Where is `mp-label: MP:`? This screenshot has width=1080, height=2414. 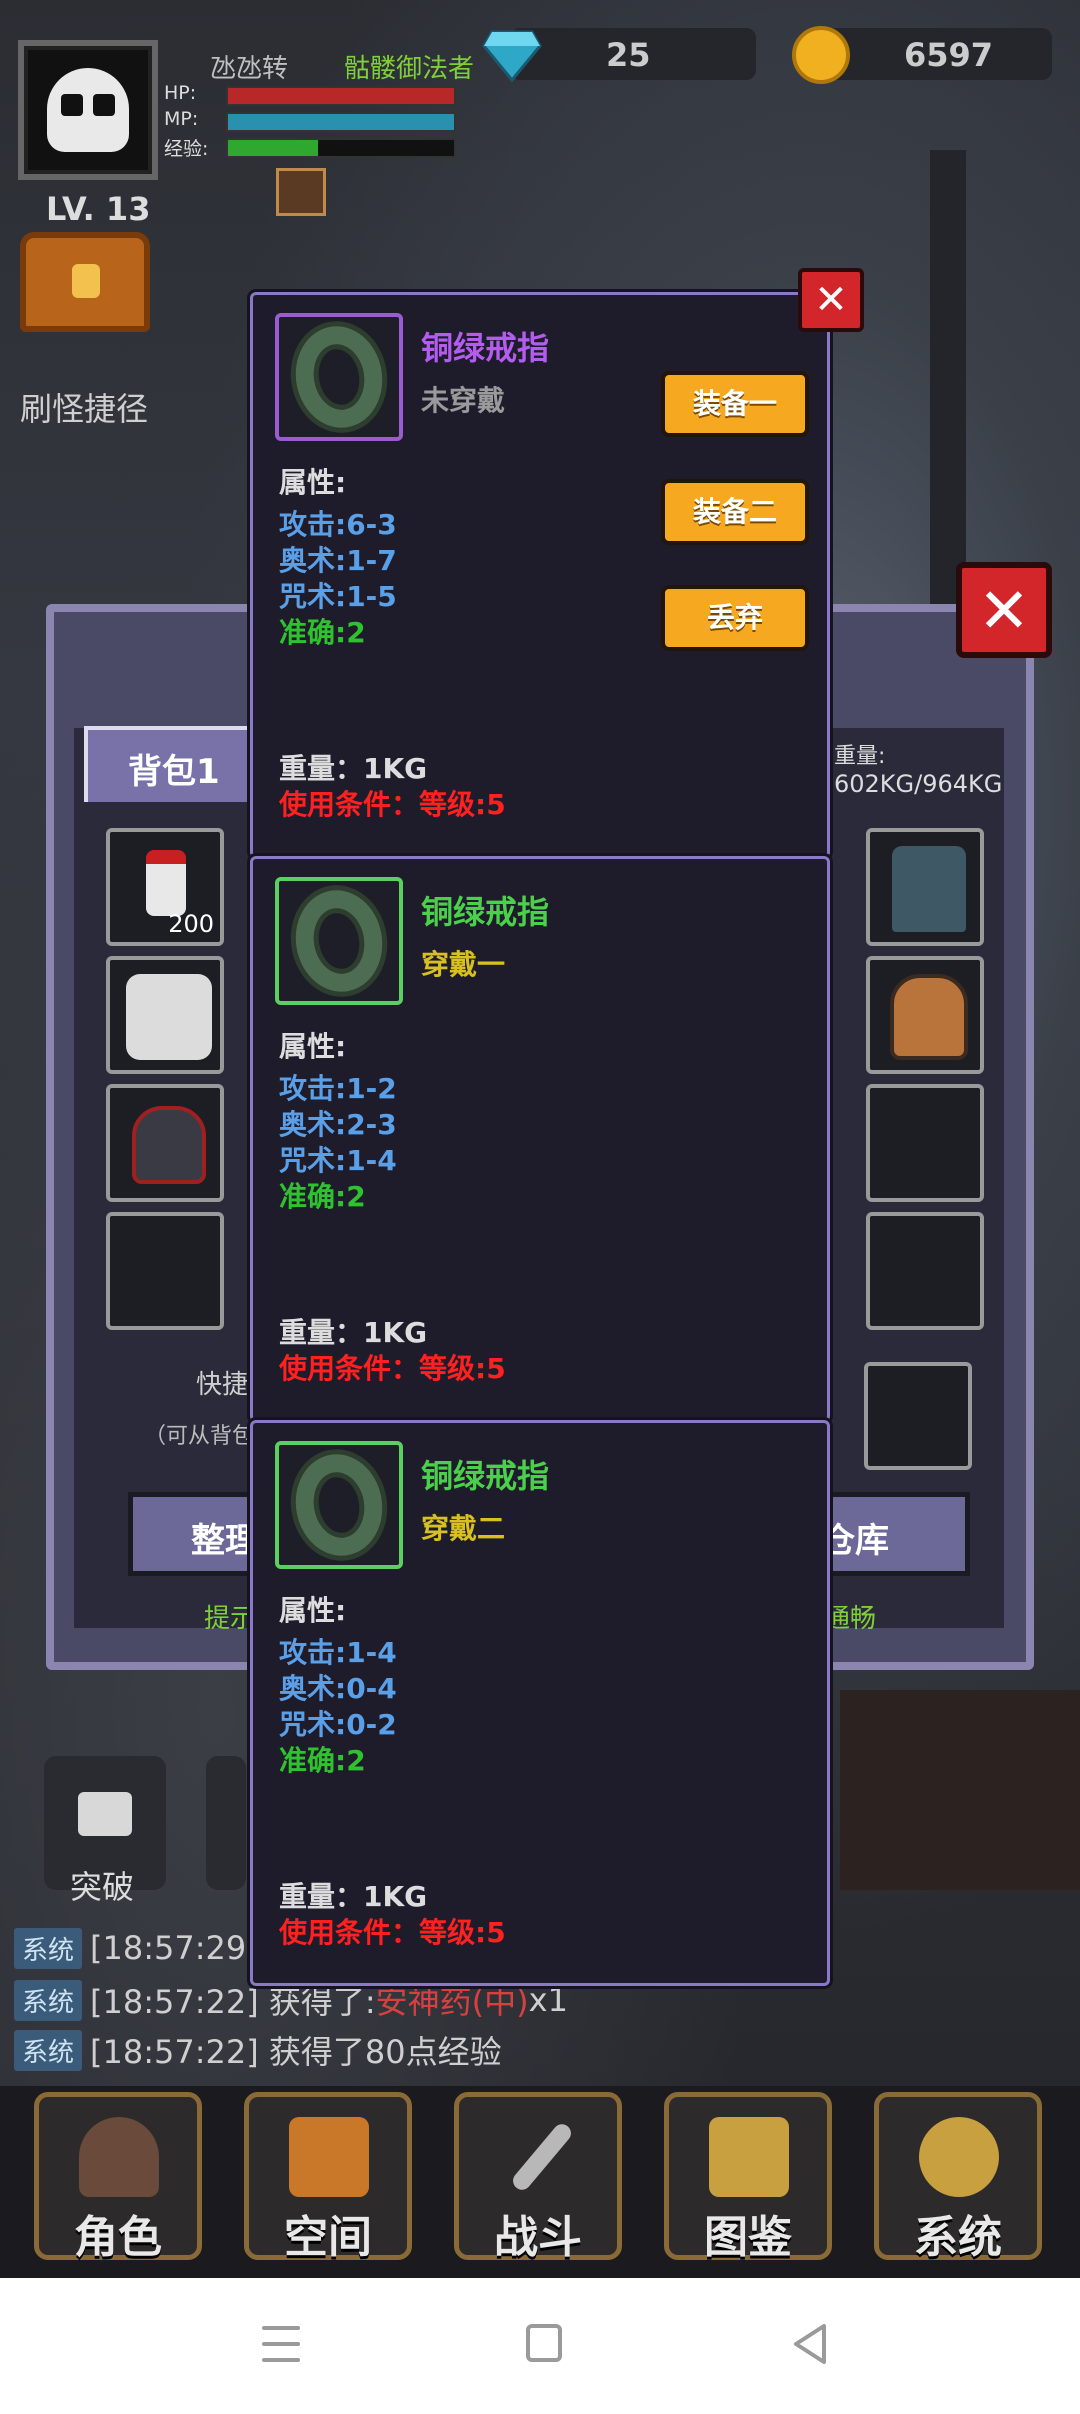
mp-label: MP: is located at coordinates (181, 119).